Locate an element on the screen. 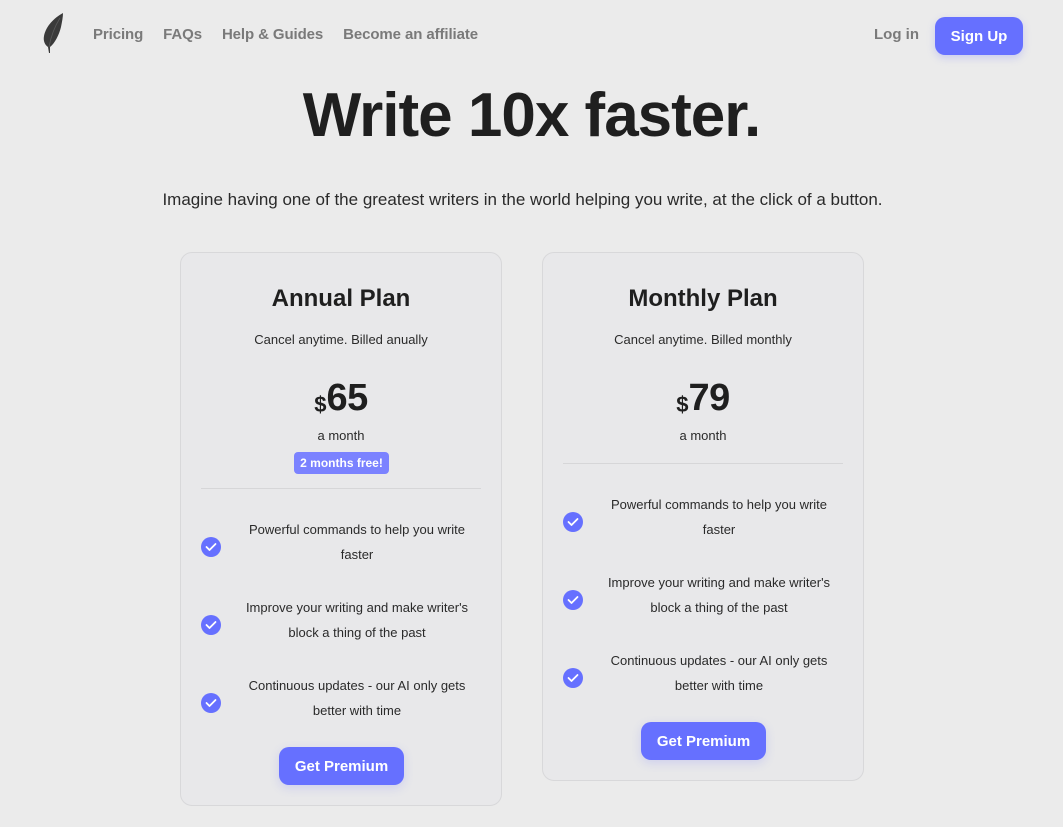  price-amount: 79 is located at coordinates (709, 398).